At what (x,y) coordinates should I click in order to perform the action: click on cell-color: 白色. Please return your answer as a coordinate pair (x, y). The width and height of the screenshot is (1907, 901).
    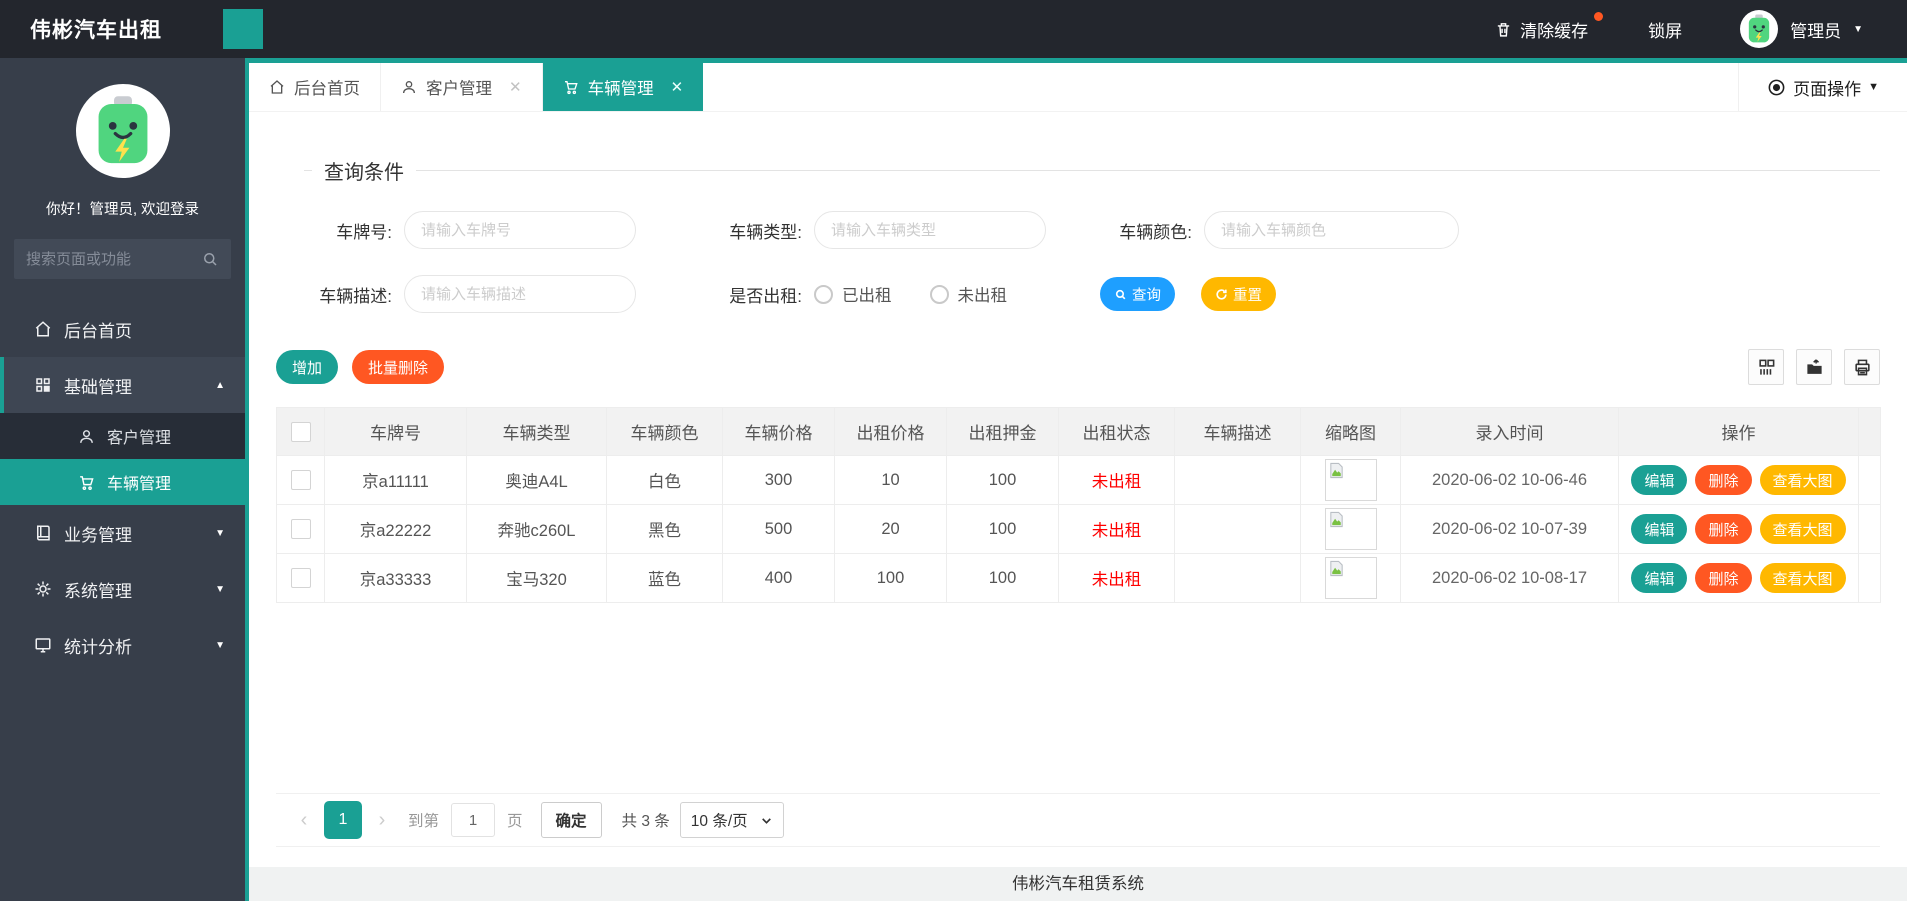
    Looking at the image, I should click on (664, 480).